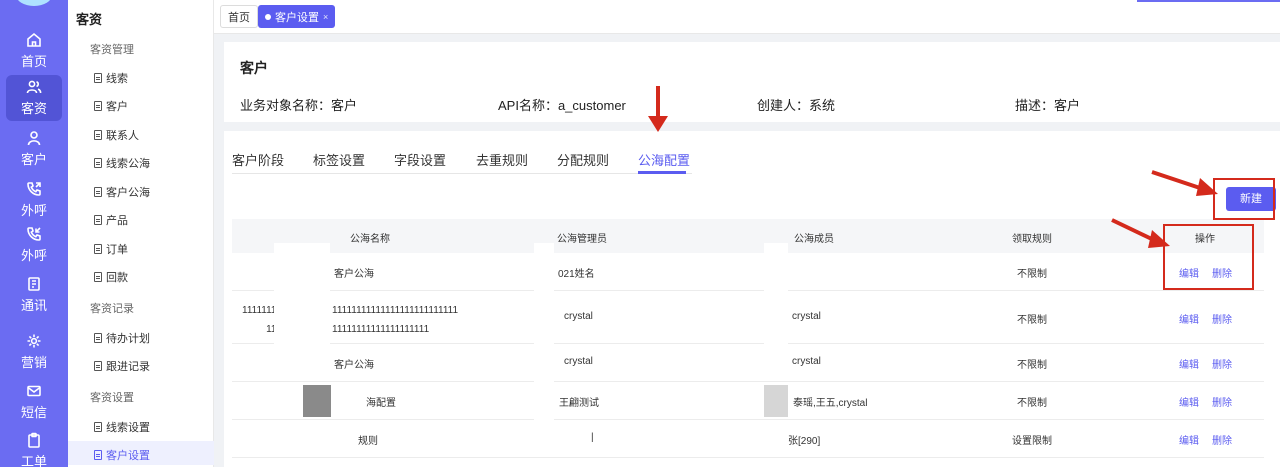 Image resolution: width=1280 pixels, height=467 pixels. Describe the element at coordinates (34, 352) in the screenshot. I see `rail-item-marketing: 营销` at that location.